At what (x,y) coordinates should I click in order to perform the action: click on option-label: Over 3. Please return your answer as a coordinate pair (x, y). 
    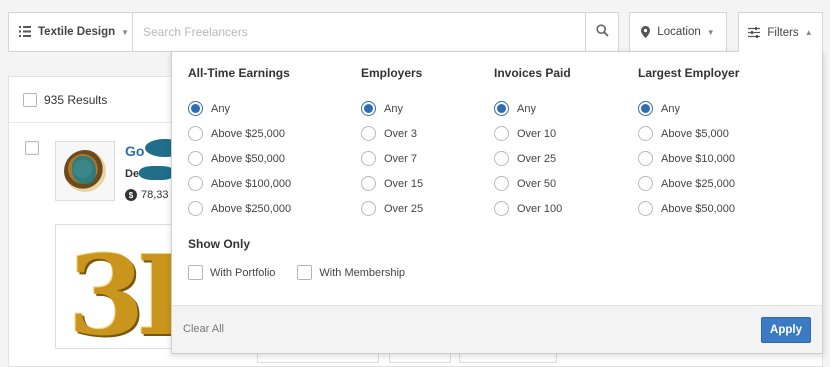
    Looking at the image, I should click on (401, 133).